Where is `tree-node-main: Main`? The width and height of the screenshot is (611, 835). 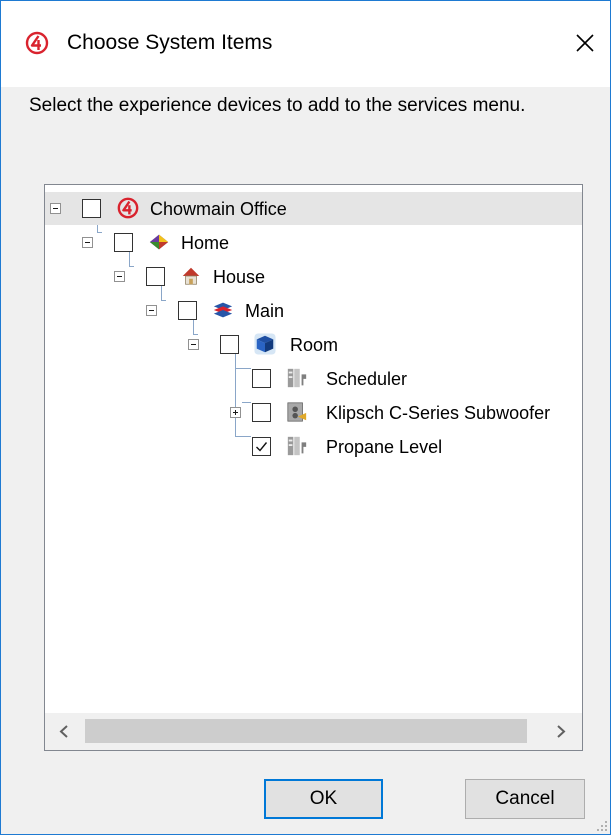 tree-node-main: Main is located at coordinates (313, 310).